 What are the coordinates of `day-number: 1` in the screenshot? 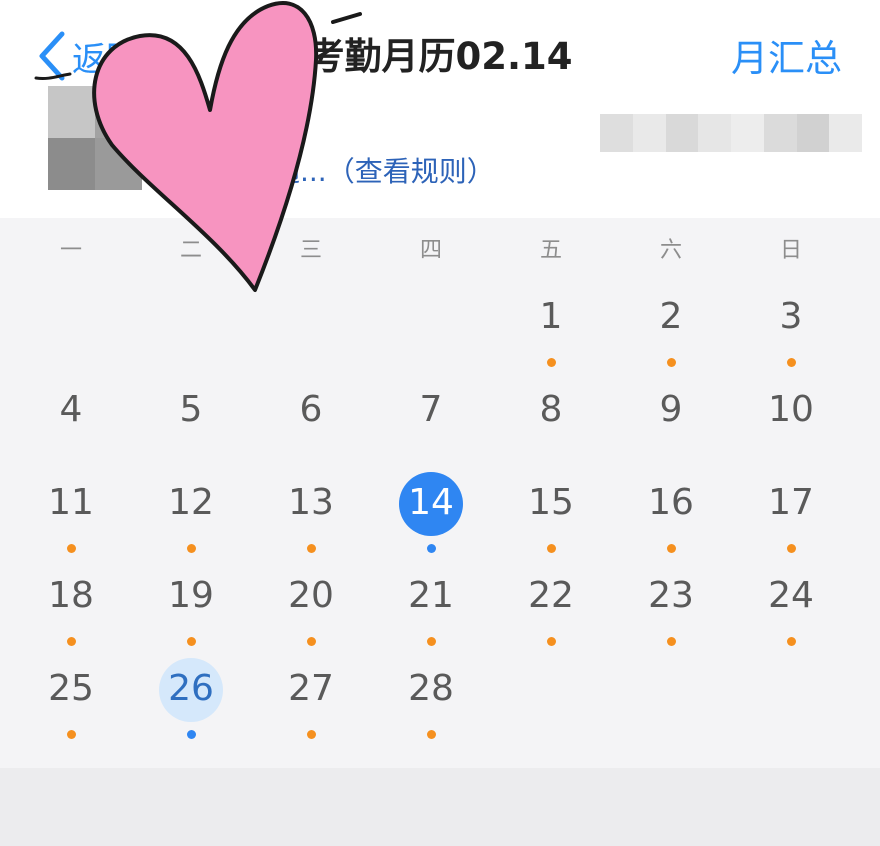 It's located at (551, 316).